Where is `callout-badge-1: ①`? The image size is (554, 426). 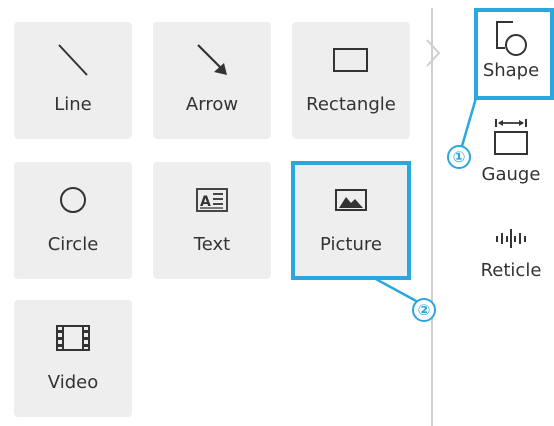
callout-badge-1: ① is located at coordinates (459, 157).